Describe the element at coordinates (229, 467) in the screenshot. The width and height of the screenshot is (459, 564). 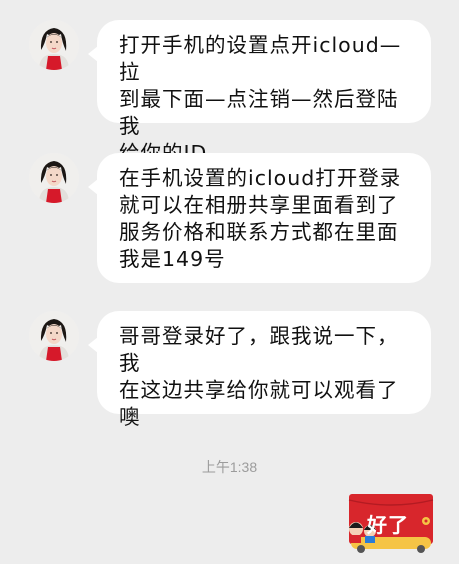
I see `message-timestamp: 上午1:38` at that location.